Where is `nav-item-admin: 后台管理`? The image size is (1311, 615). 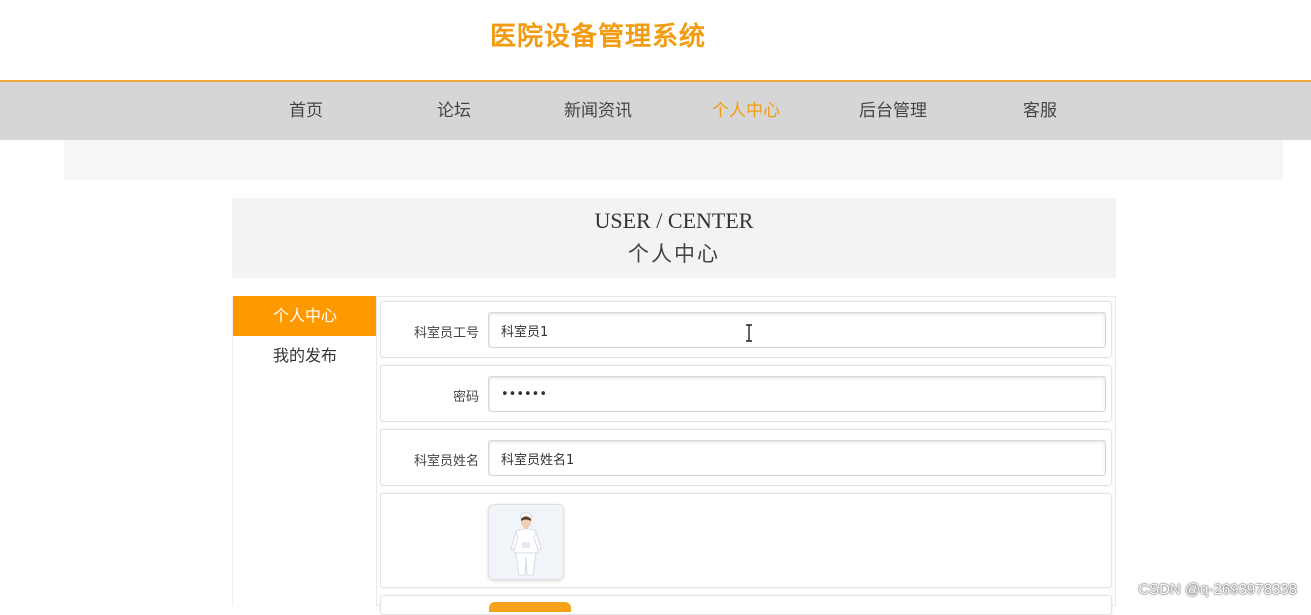
nav-item-admin: 后台管理 is located at coordinates (893, 111).